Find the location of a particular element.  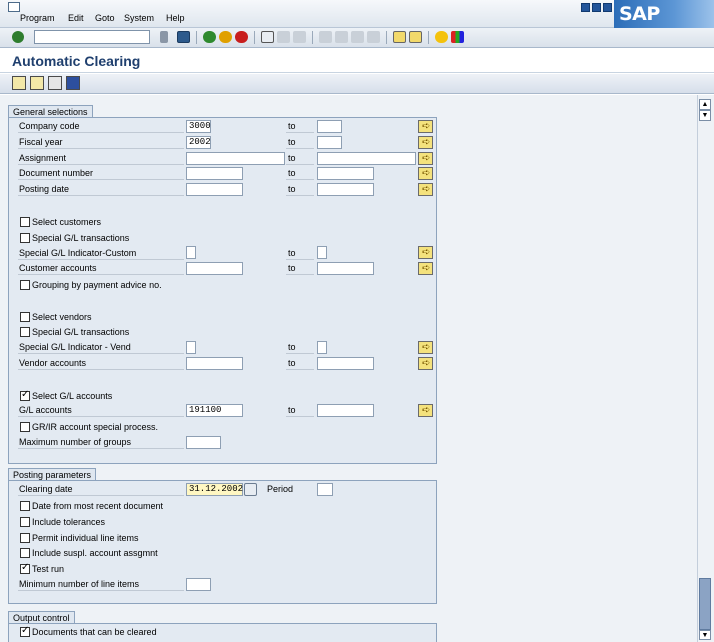

min-line-items-input is located at coordinates (198, 584).